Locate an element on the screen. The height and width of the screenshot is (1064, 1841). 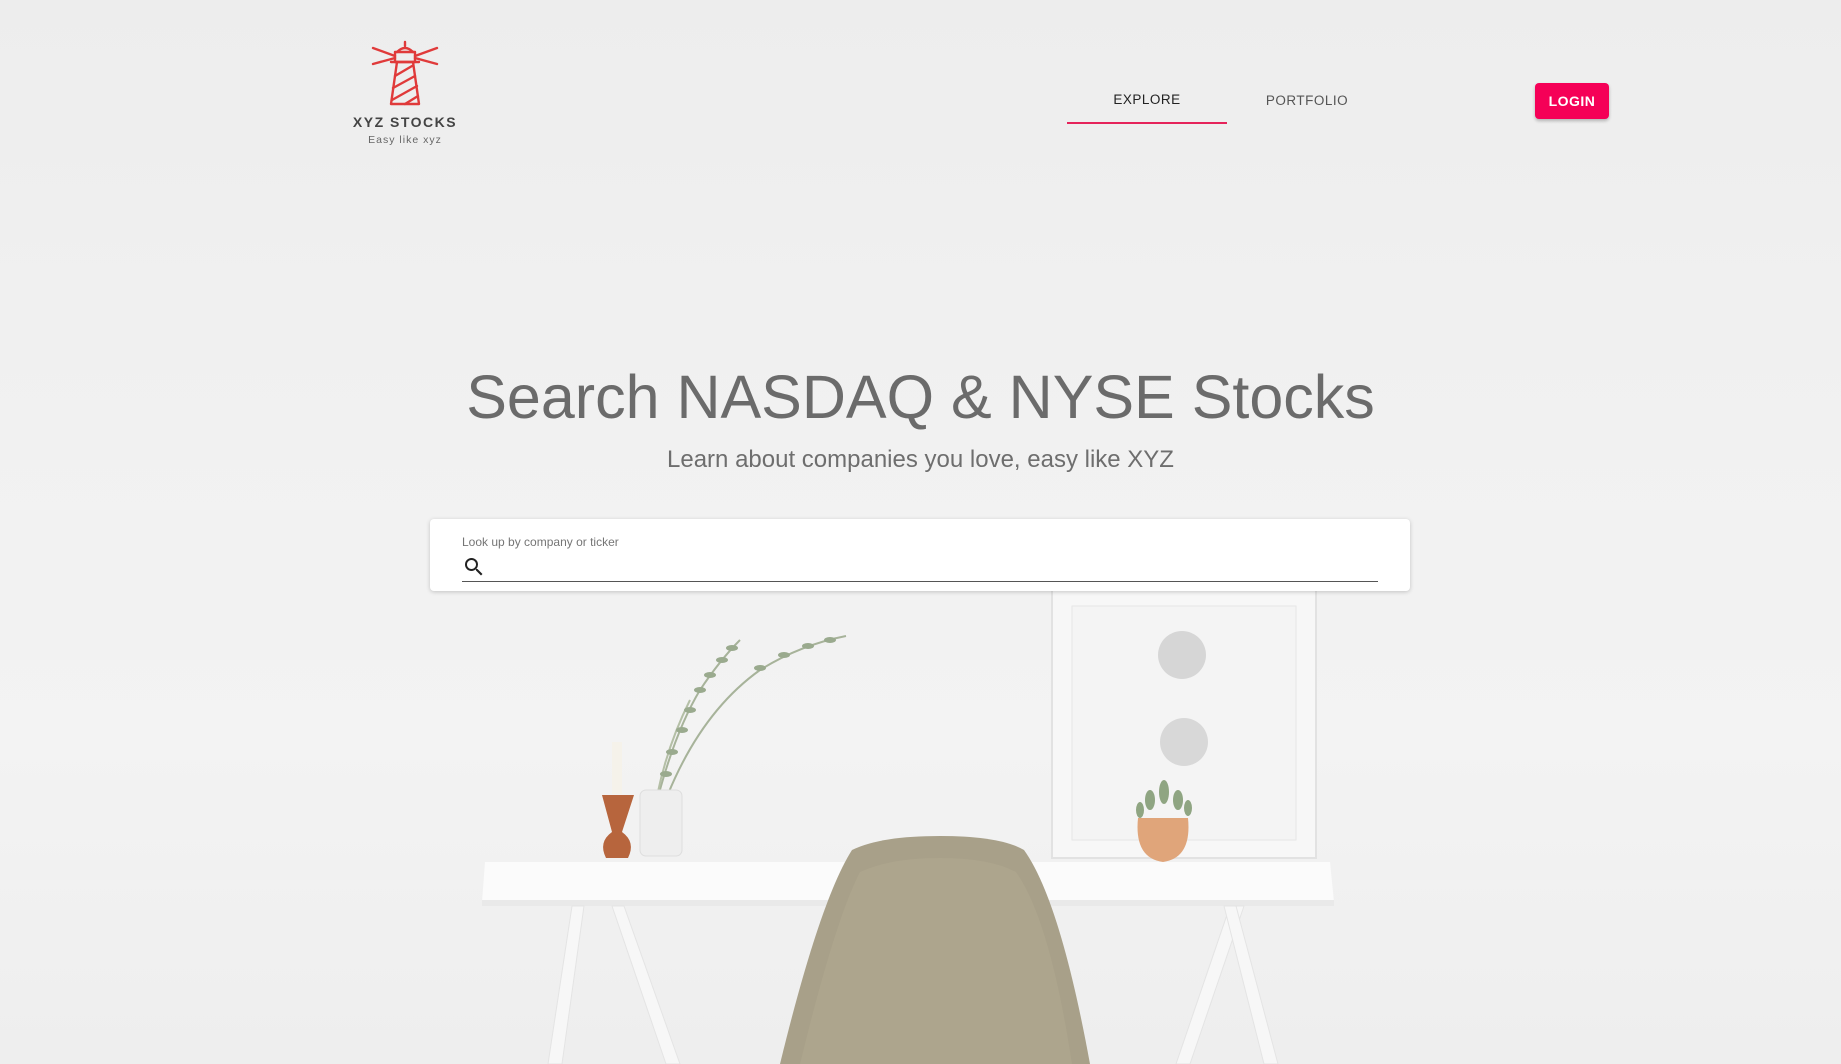
hero-title: Search NASDAQ & NYSE Stocks is located at coordinates (920, 397).